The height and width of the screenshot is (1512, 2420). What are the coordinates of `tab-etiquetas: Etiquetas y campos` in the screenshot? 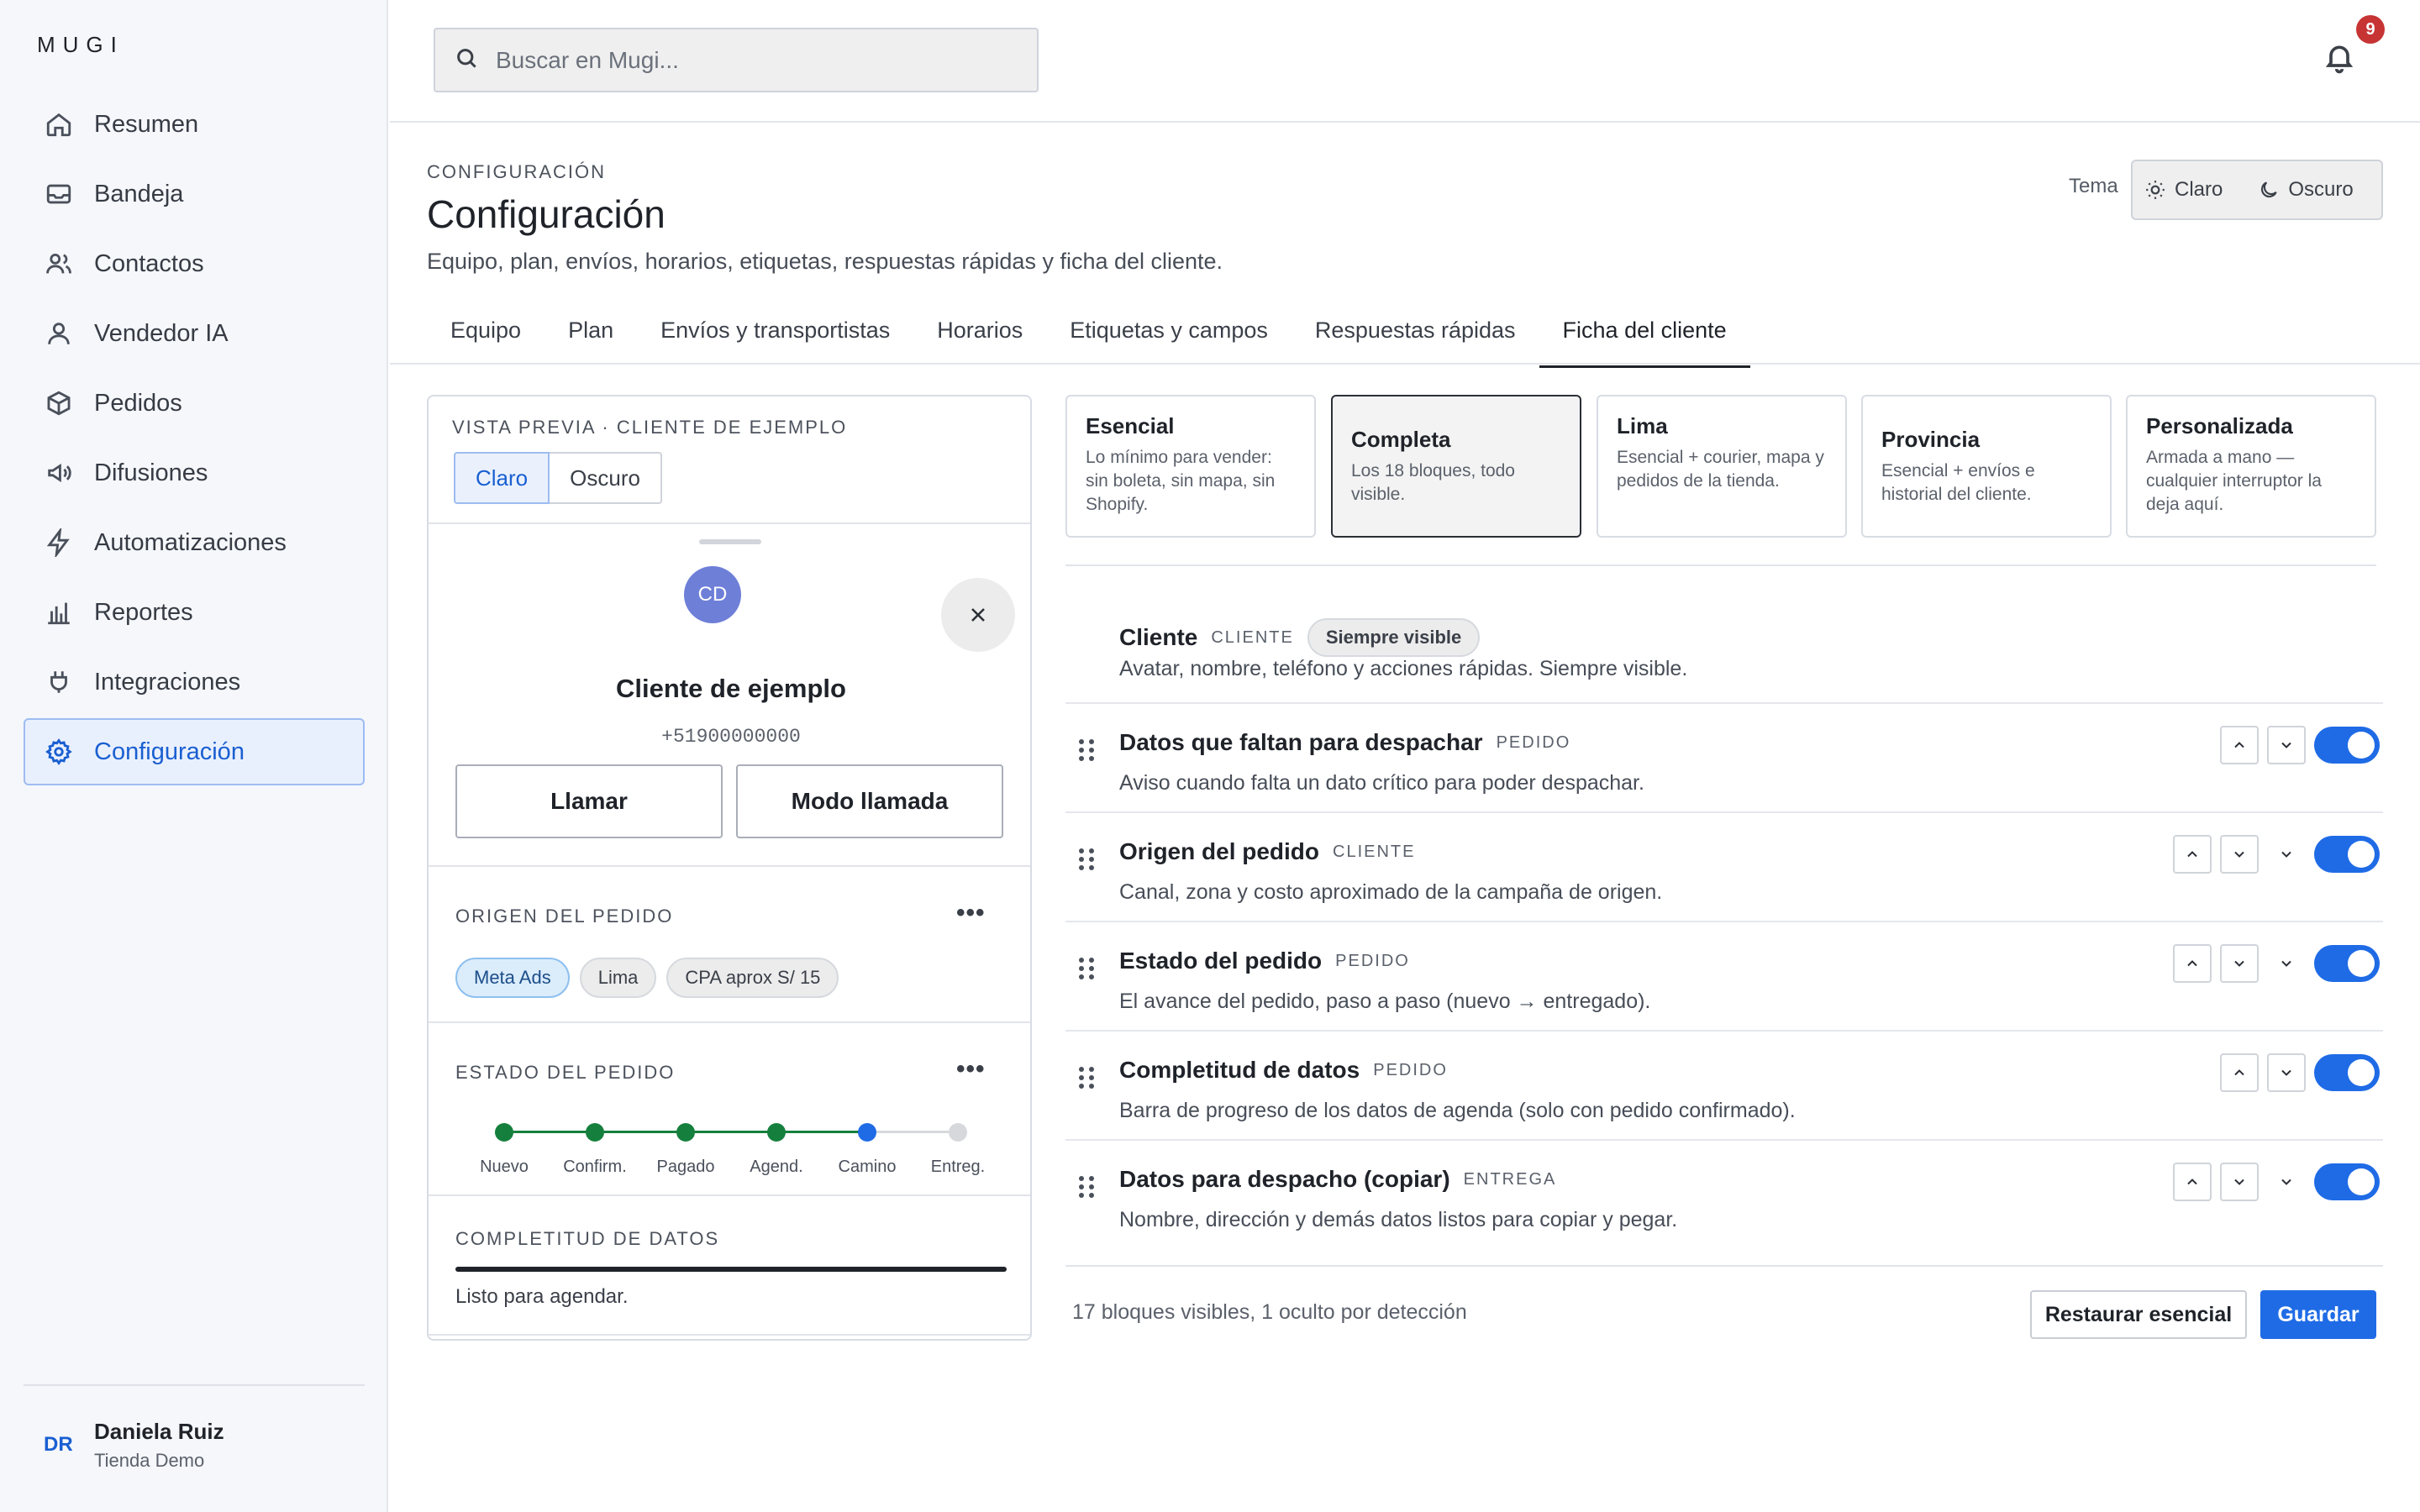 It's located at (1169, 340).